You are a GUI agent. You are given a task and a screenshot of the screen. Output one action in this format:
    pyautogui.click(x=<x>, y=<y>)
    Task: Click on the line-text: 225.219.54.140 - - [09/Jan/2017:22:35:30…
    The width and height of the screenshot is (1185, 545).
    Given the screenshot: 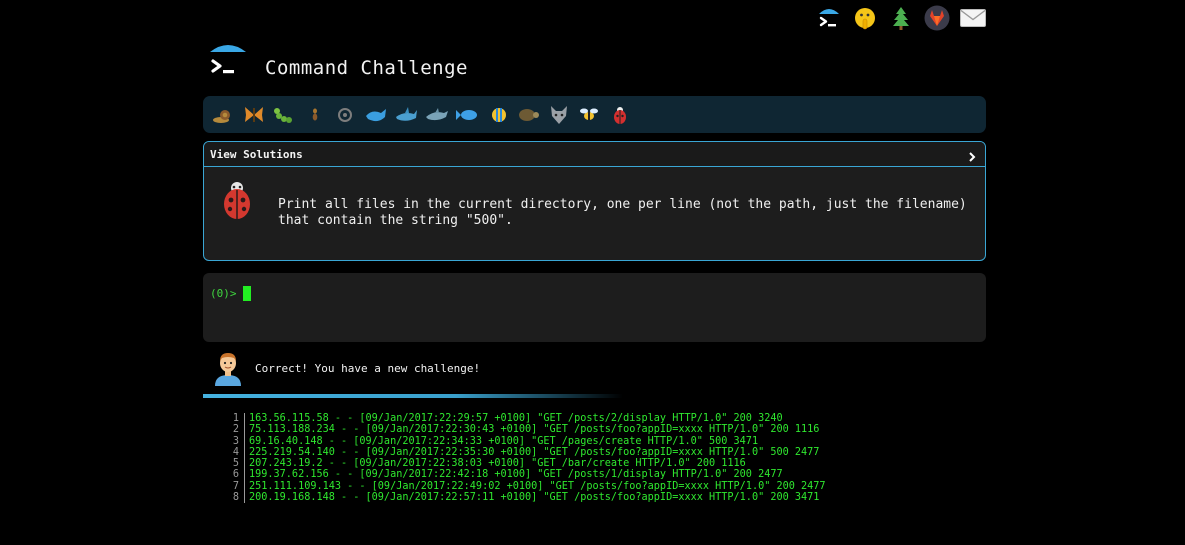 What is the action you would take?
    pyautogui.click(x=534, y=452)
    